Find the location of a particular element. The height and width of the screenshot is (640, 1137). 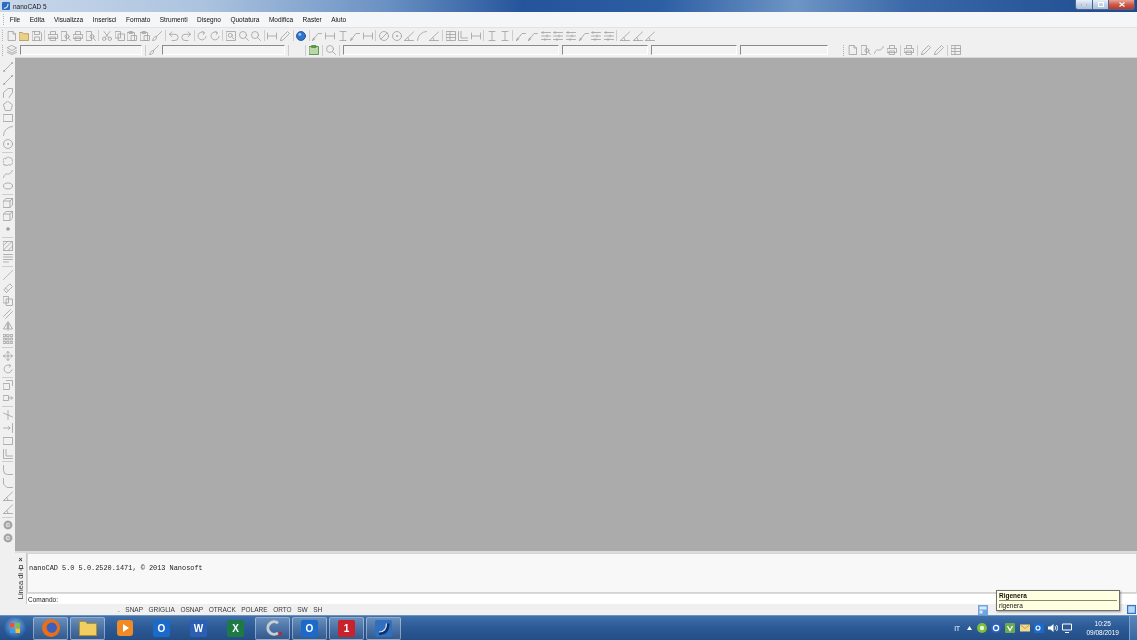

layers-icon is located at coordinates (12, 50).